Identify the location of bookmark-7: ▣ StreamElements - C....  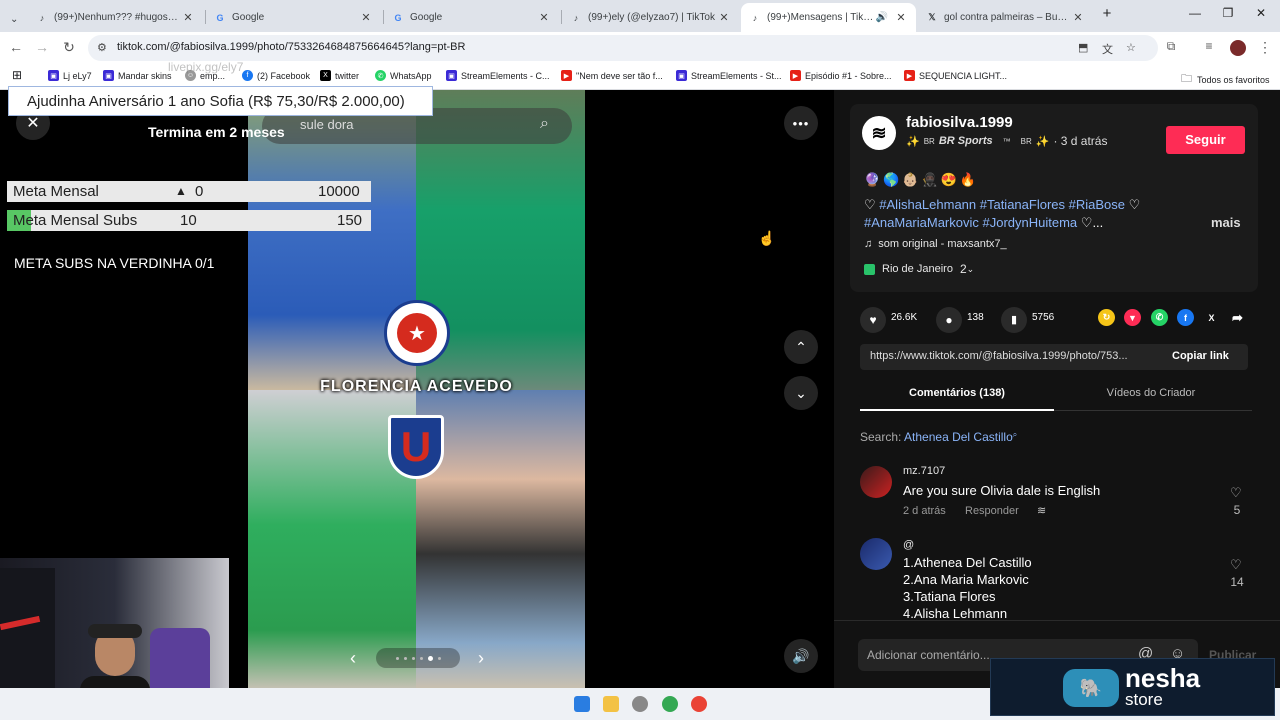
(498, 75).